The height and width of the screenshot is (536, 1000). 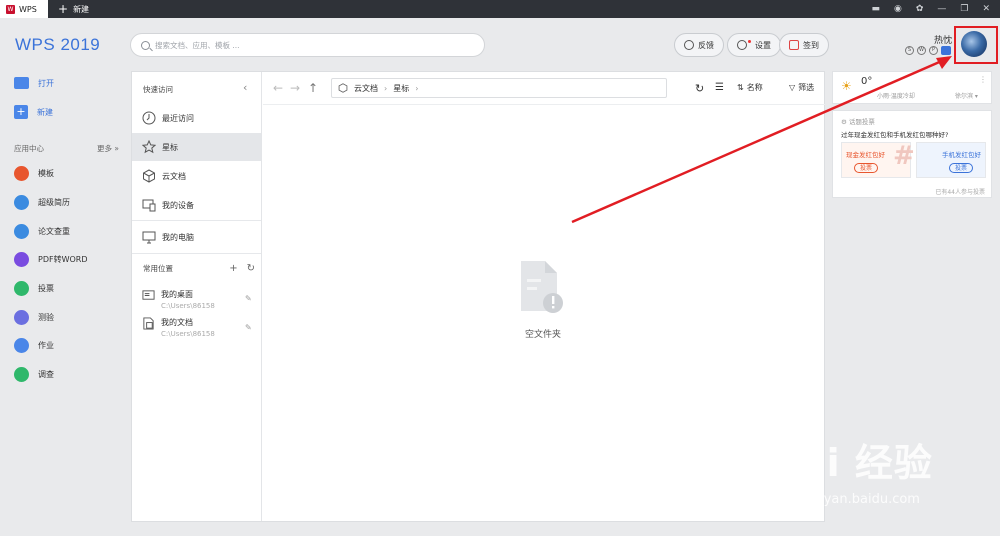 I want to click on user-name: 热忱, so click(x=943, y=39).